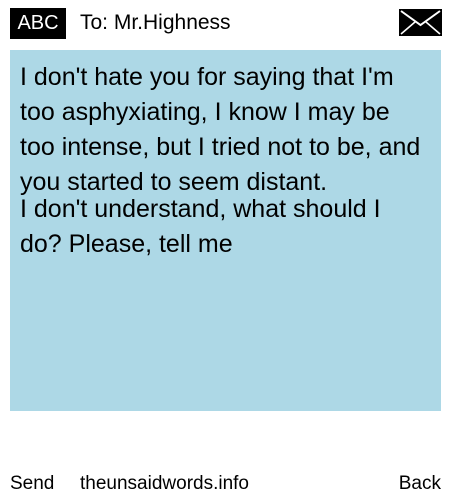 The image size is (450, 500). I want to click on input-mode-indicator: ABC, so click(38, 23).